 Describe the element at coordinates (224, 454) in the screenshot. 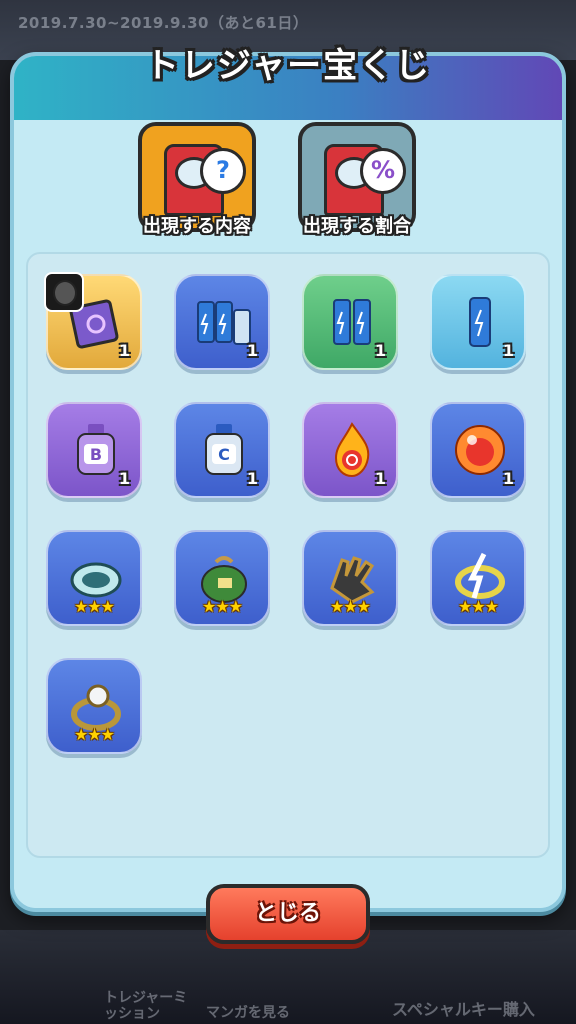

I see `svg-text: C` at that location.